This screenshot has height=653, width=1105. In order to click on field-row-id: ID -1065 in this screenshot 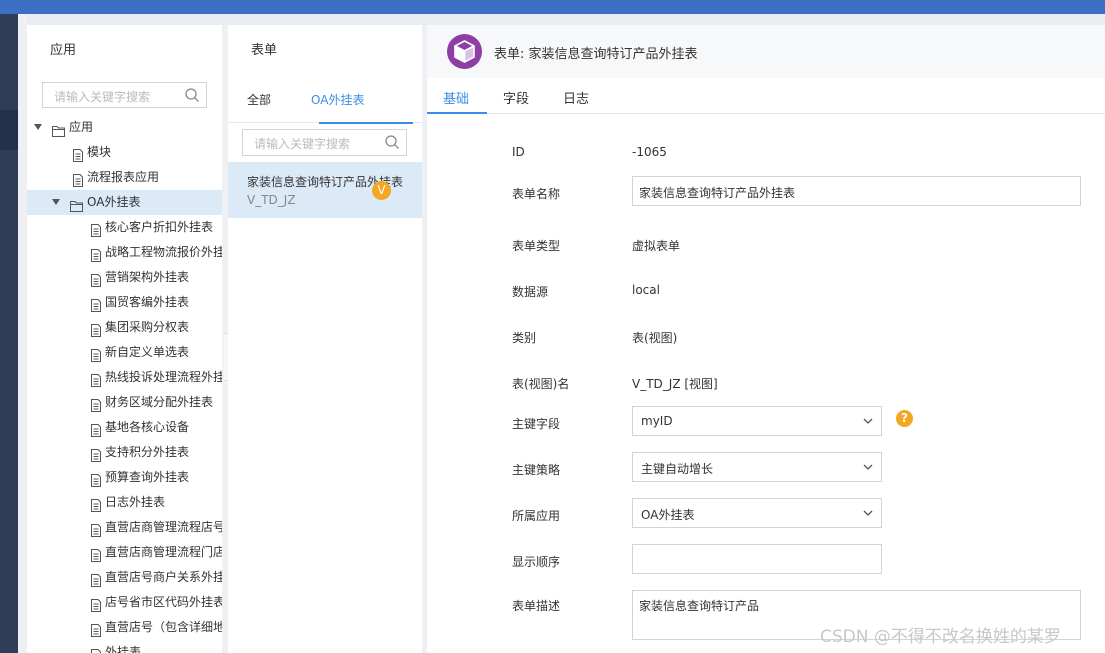, I will do `click(766, 152)`.